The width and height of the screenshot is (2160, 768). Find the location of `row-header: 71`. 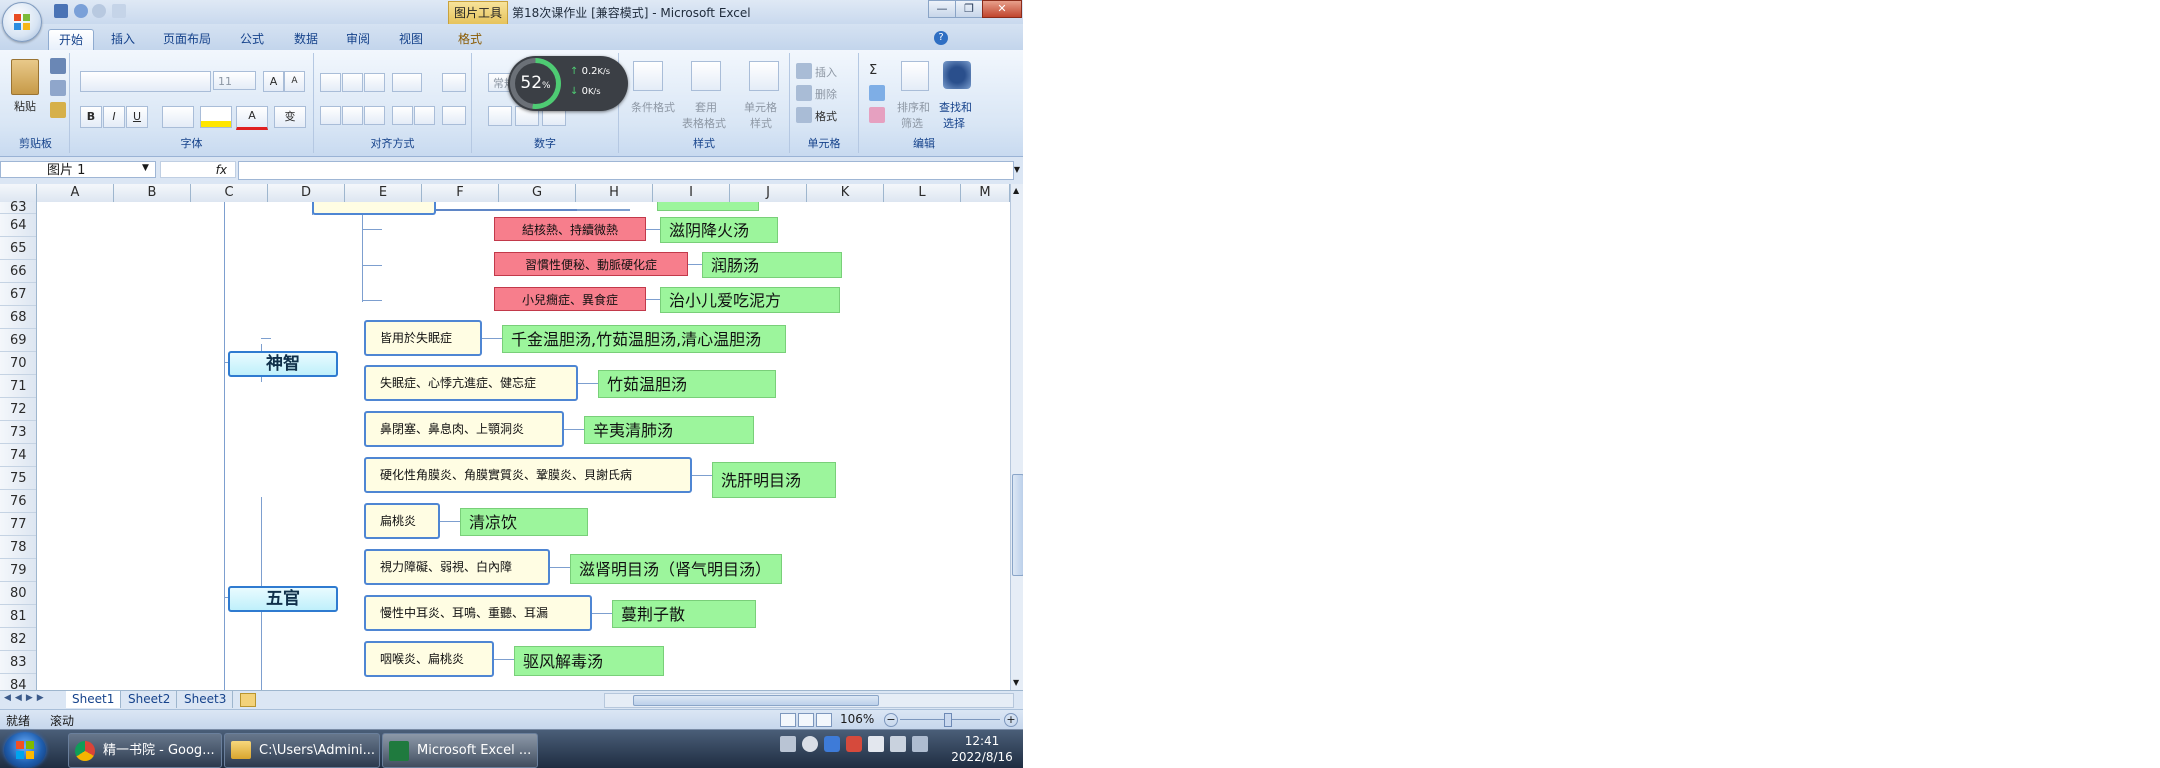

row-header: 71 is located at coordinates (18, 387).